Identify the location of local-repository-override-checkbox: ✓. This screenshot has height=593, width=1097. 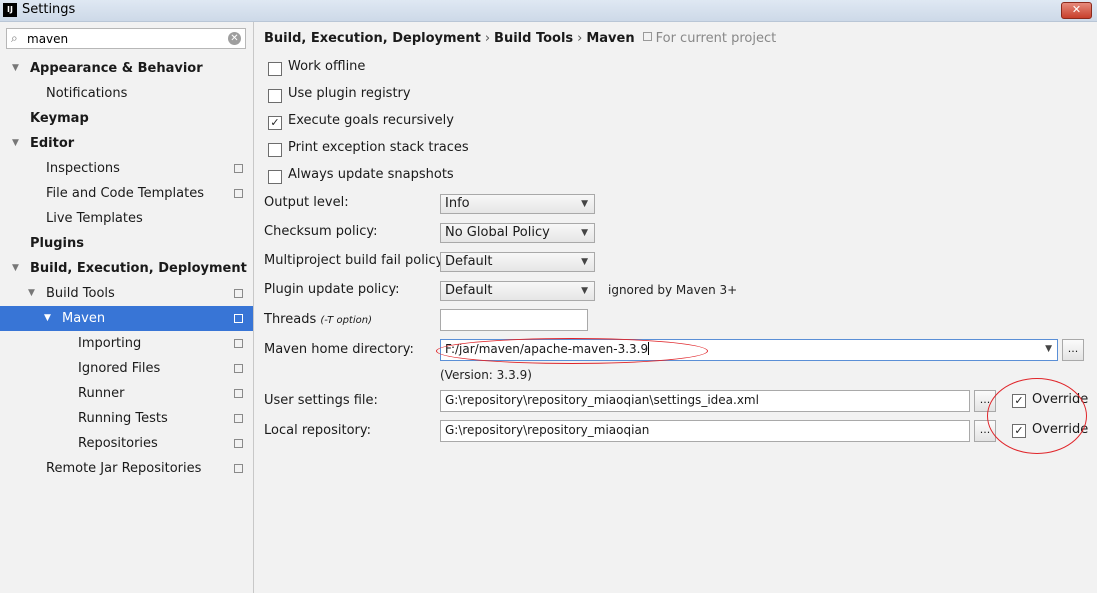
(1019, 431).